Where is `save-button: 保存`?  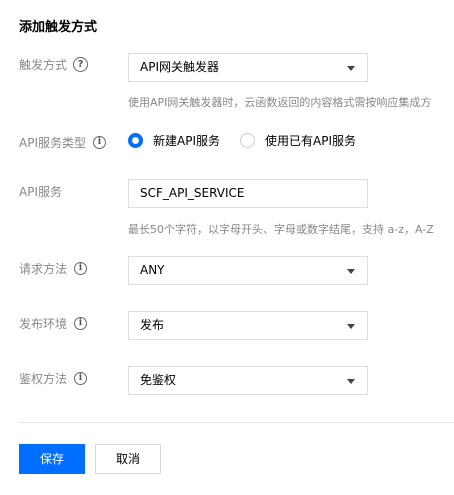 save-button: 保存 is located at coordinates (52, 459).